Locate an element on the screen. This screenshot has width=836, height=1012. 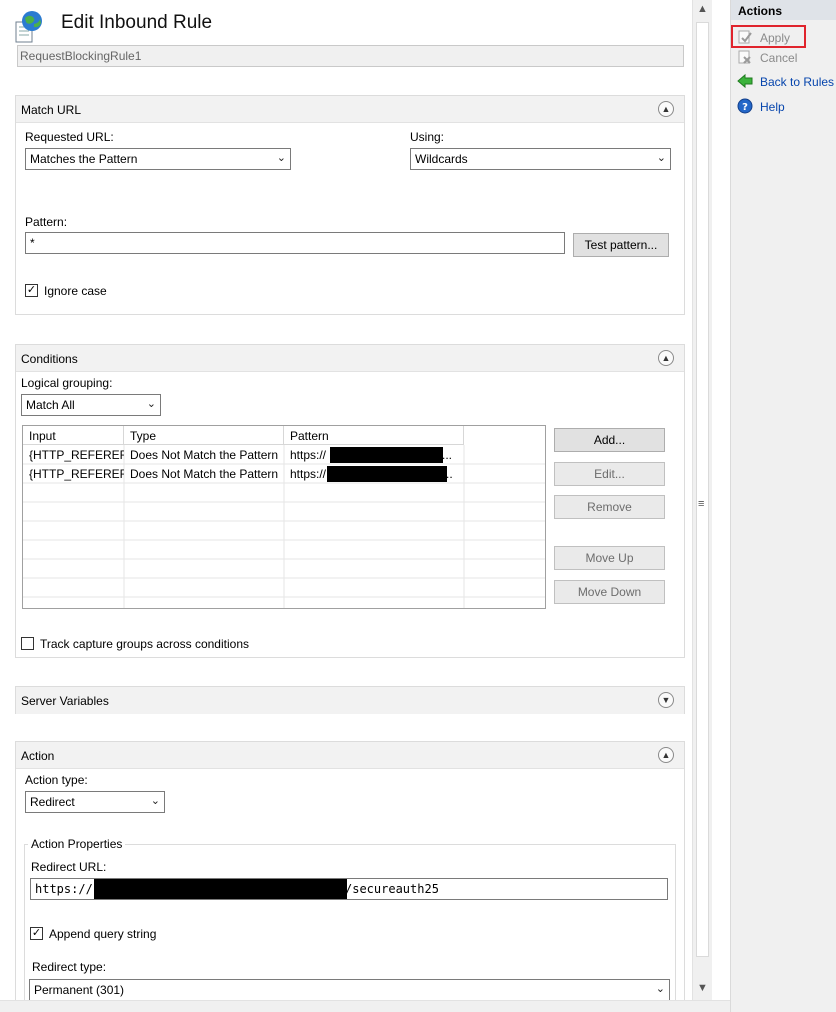
chevron-down-icon: ▼ is located at coordinates (666, 700).